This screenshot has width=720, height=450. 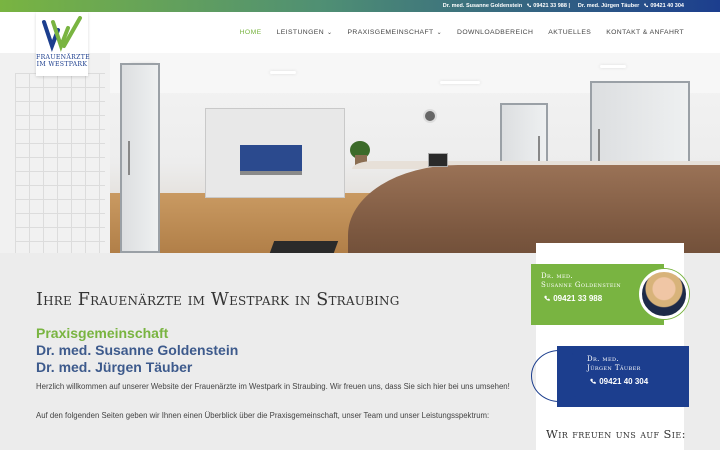 I want to click on w-logo-icon, so click(x=62, y=34).